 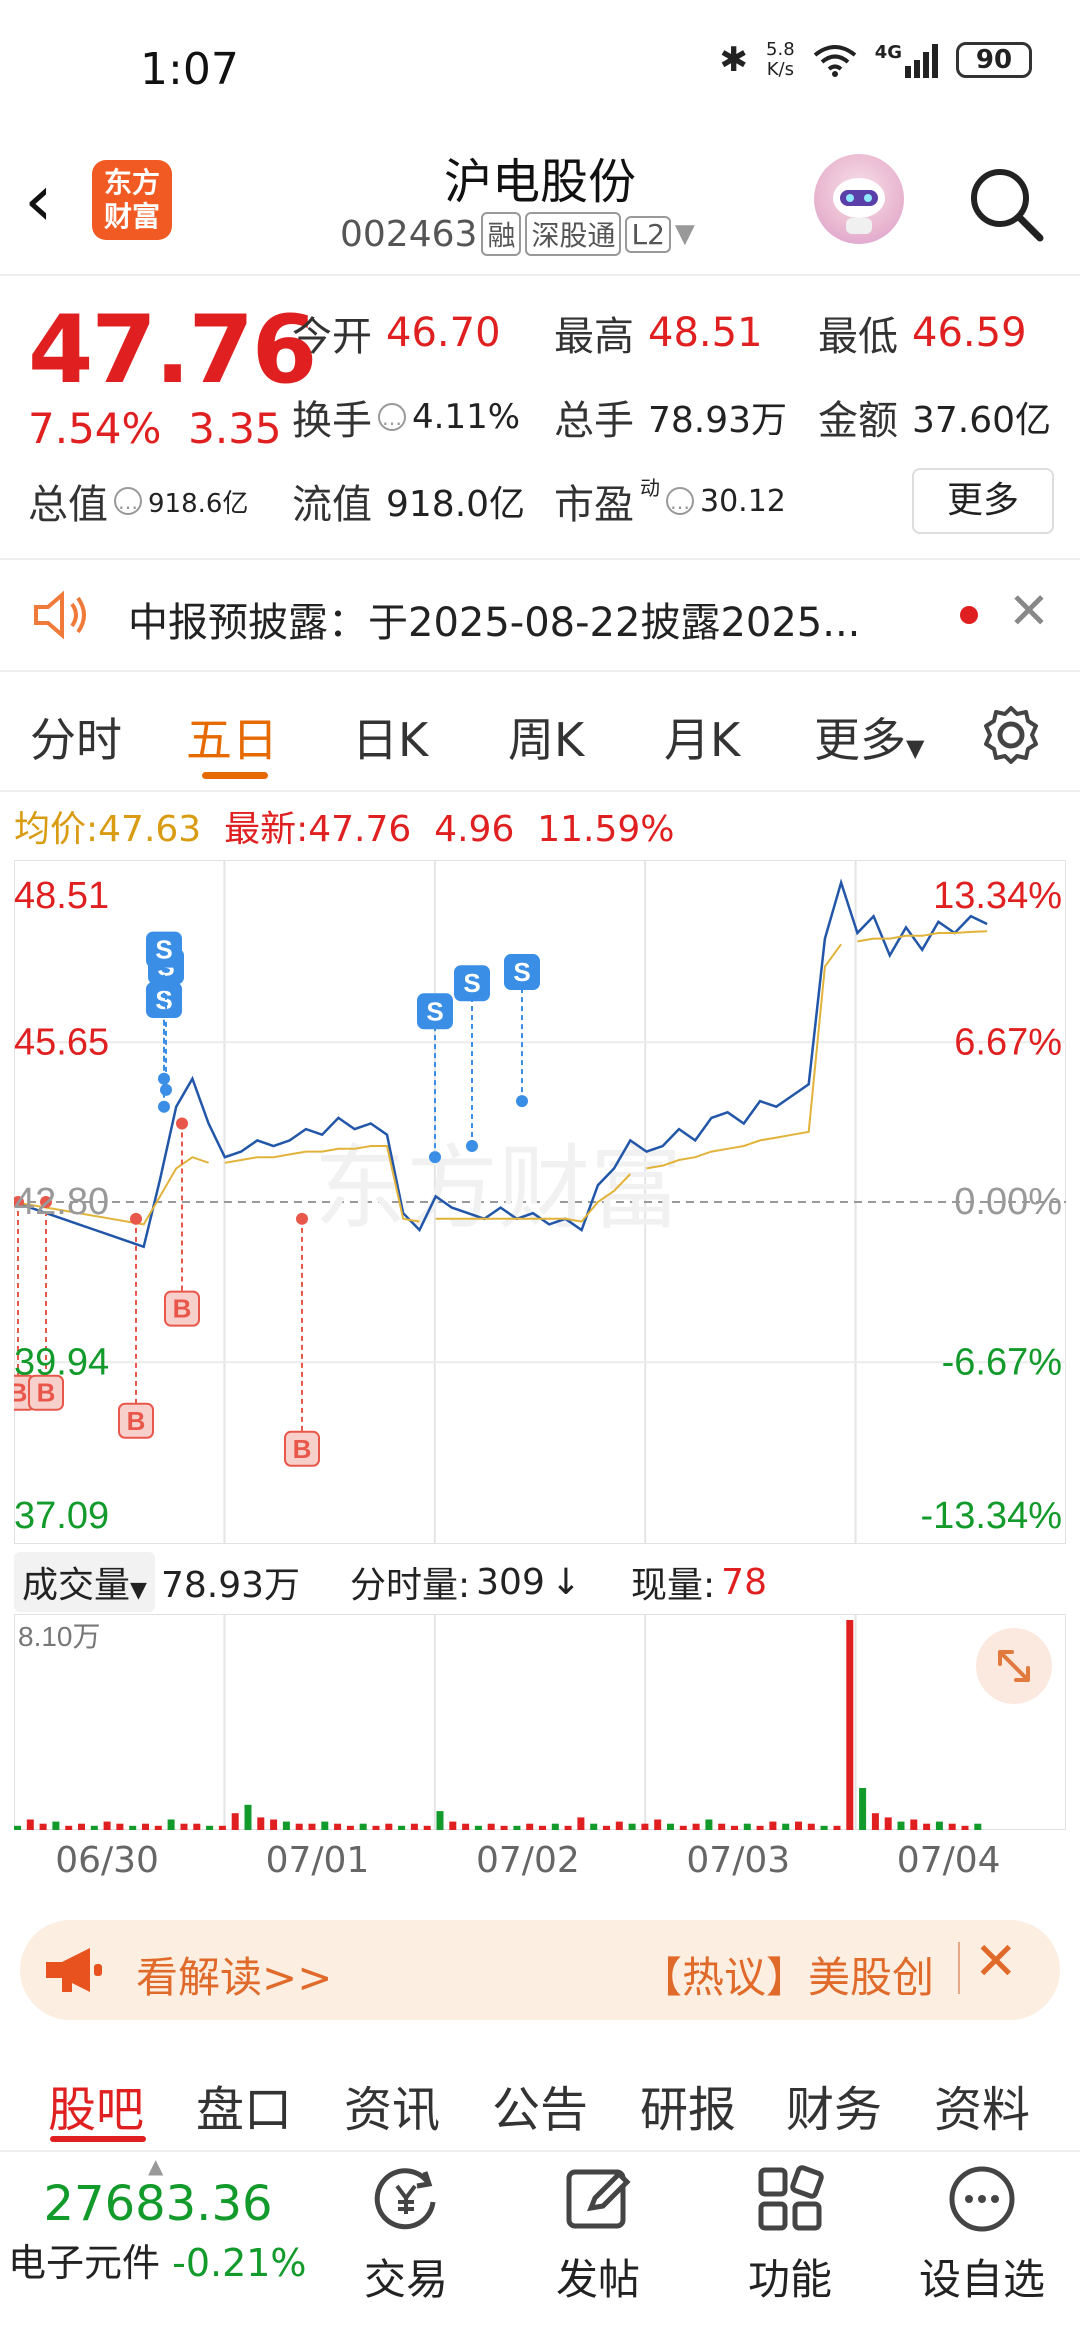 I want to click on watermark: 东方财富, so click(x=498, y=1189).